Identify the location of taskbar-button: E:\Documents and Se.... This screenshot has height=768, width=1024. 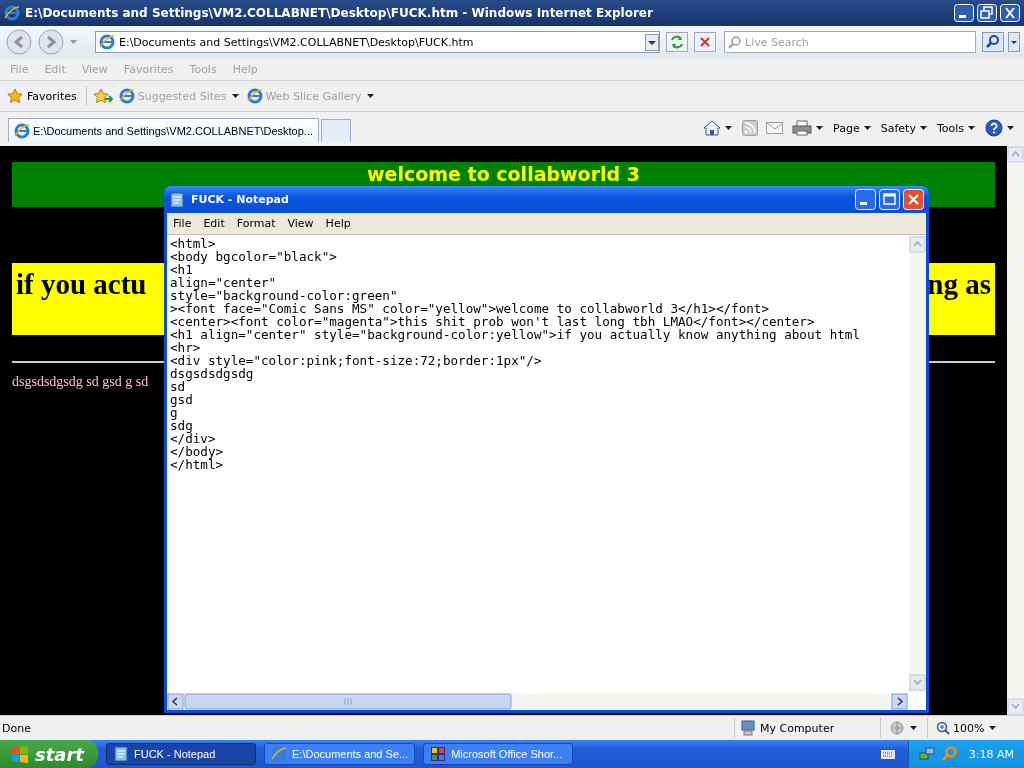
(340, 754).